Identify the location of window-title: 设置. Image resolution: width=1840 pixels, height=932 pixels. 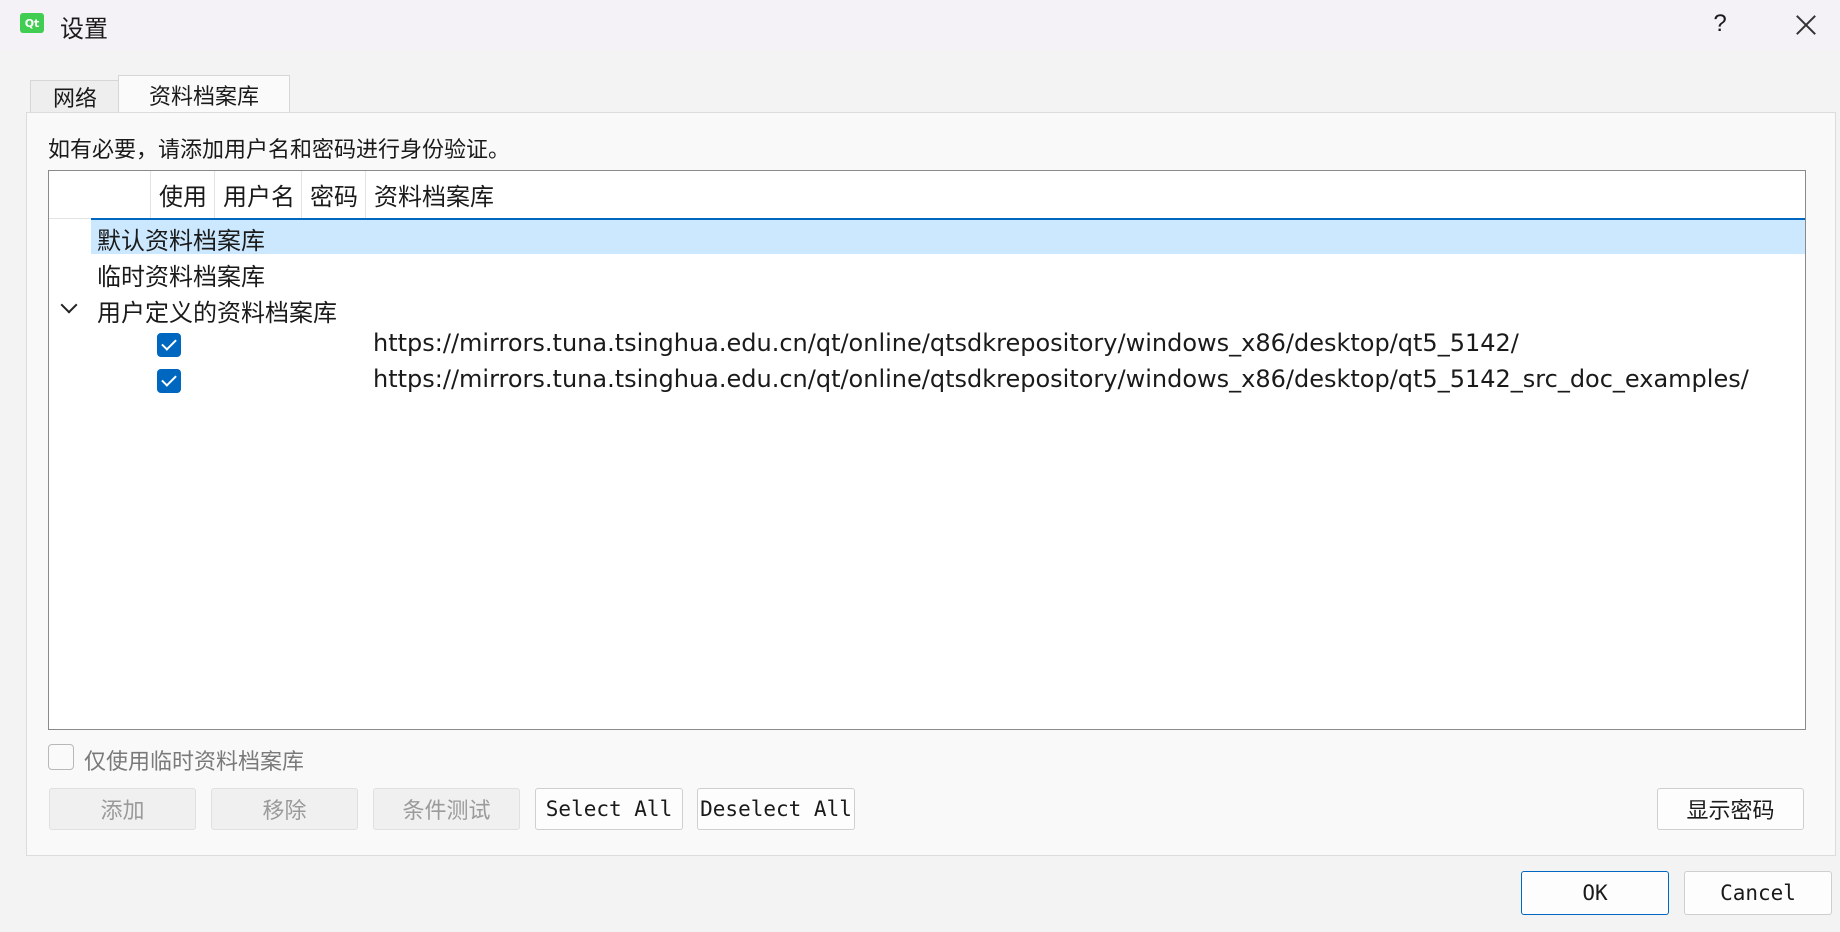
(84, 29).